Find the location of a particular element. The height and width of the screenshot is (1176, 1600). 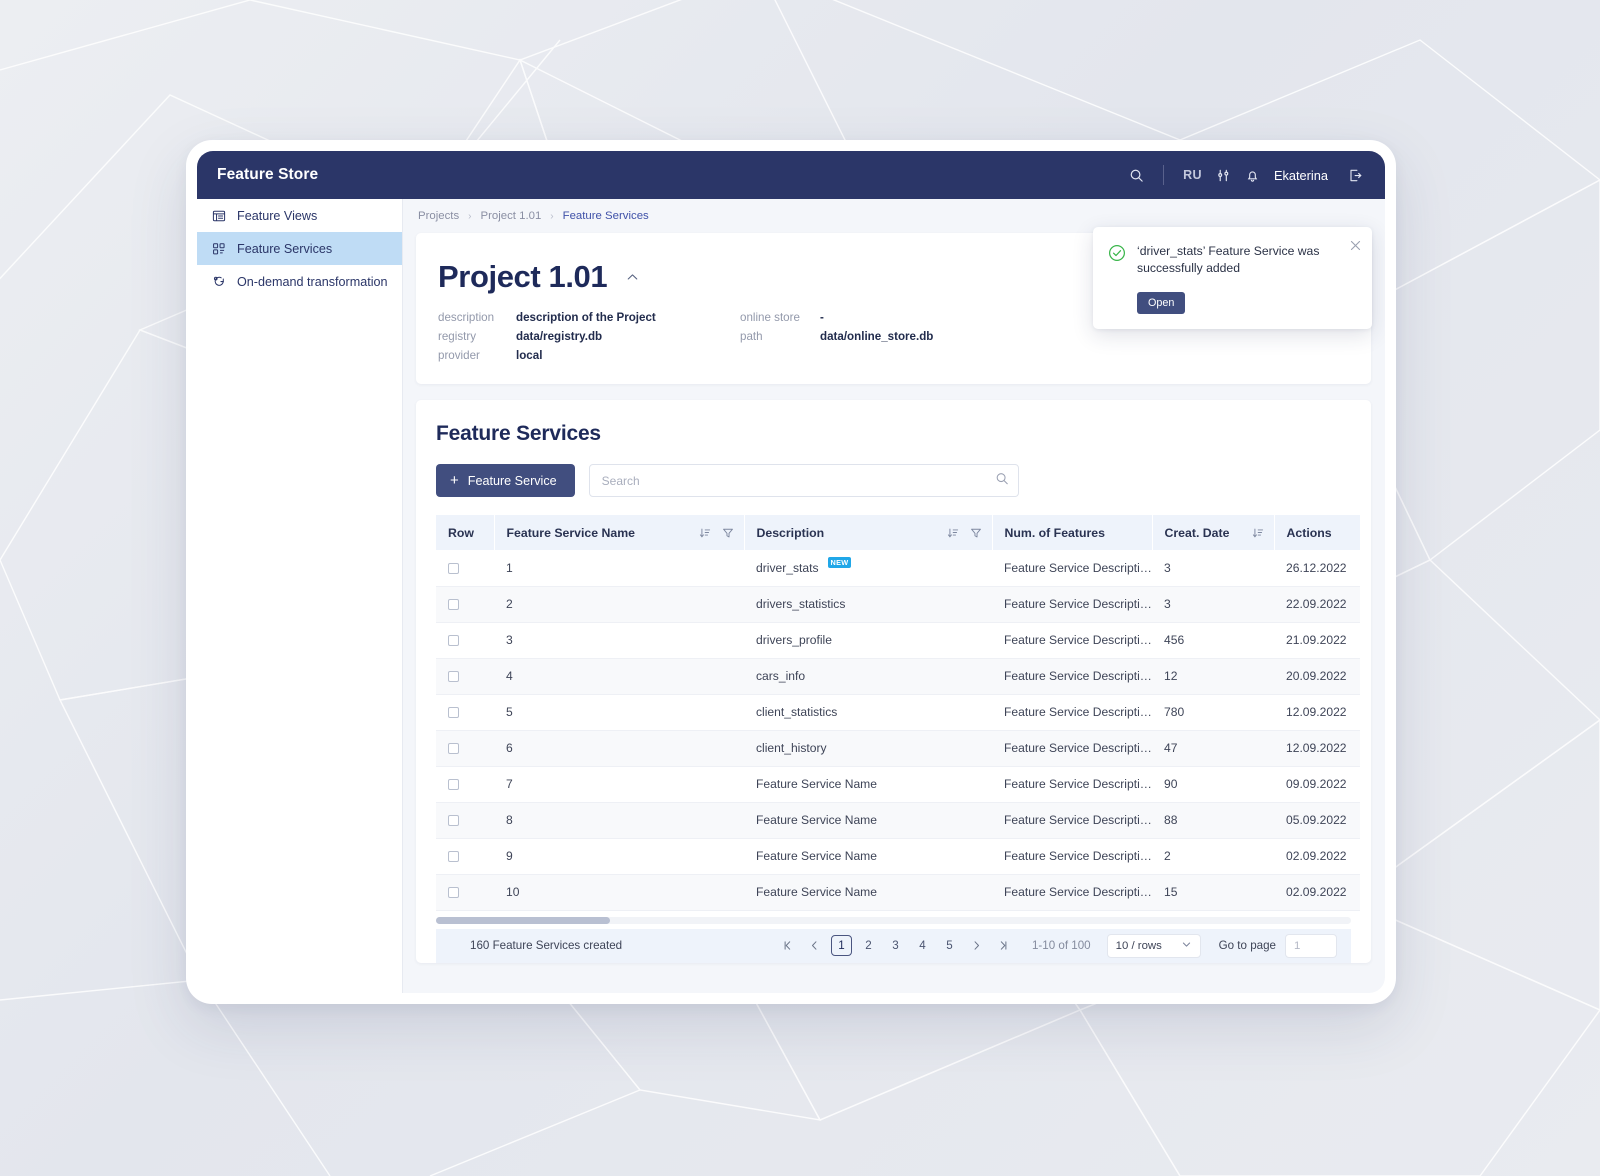

pagination-range: 1-10 of 100 is located at coordinates (1061, 945).